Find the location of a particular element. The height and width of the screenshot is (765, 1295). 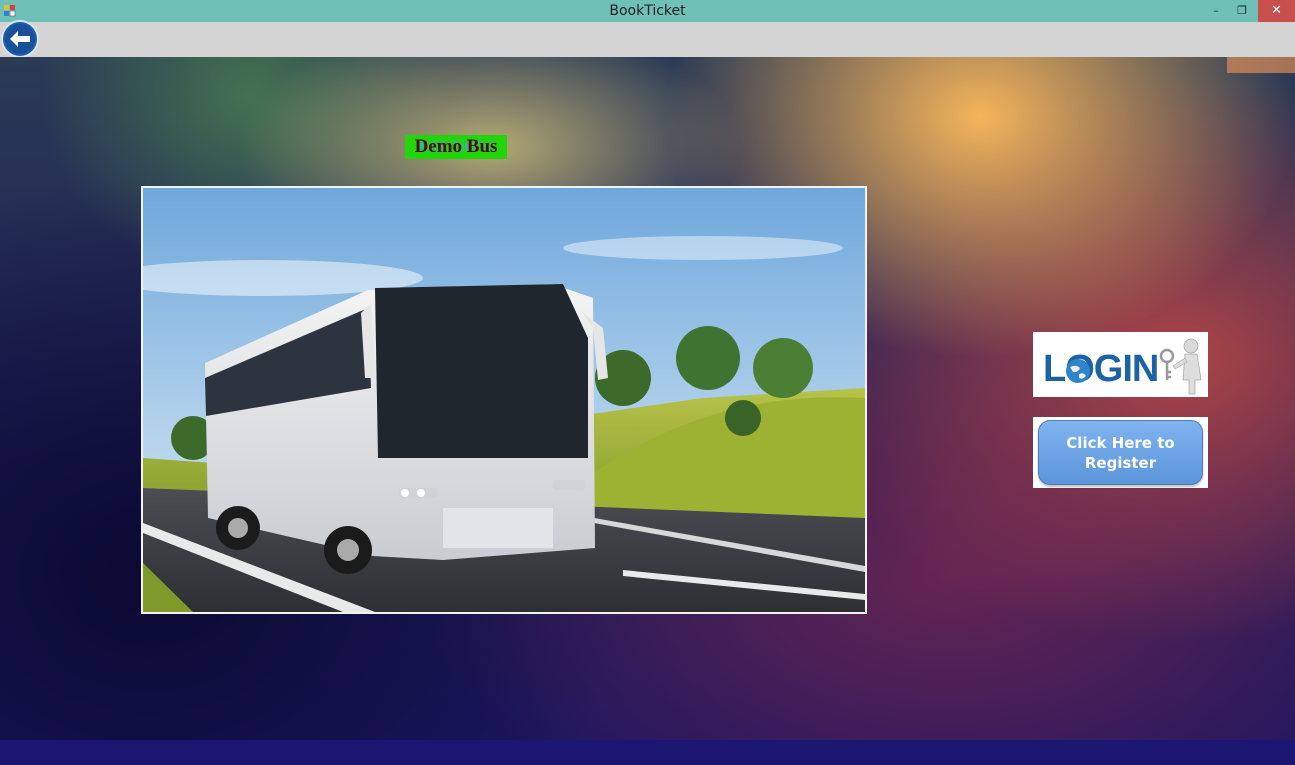

title-bar: BookTicket – ❐ ✕ is located at coordinates (647, 11).